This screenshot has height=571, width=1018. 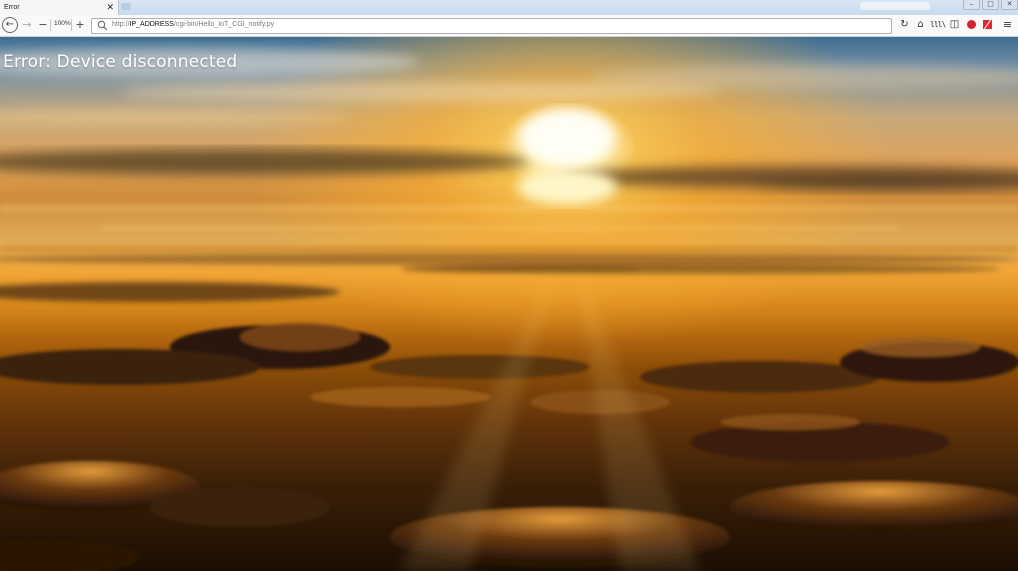 I want to click on library-icon: lll\, so click(x=938, y=25).